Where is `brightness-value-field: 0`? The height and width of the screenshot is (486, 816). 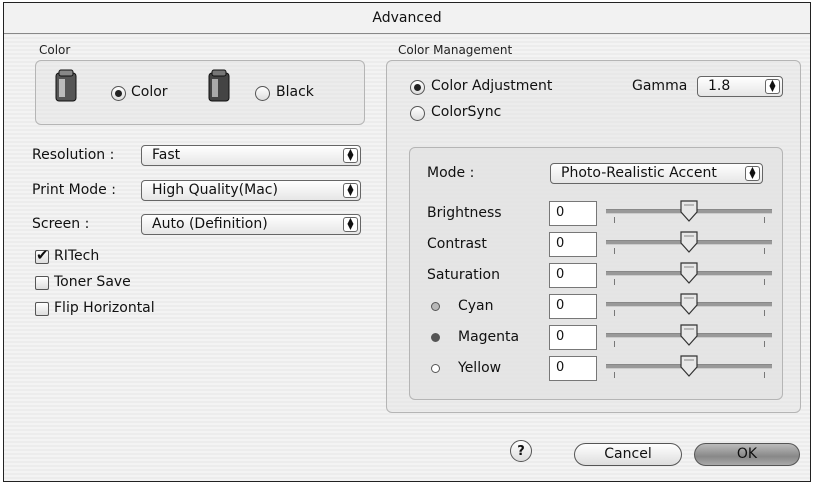 brightness-value-field: 0 is located at coordinates (573, 213).